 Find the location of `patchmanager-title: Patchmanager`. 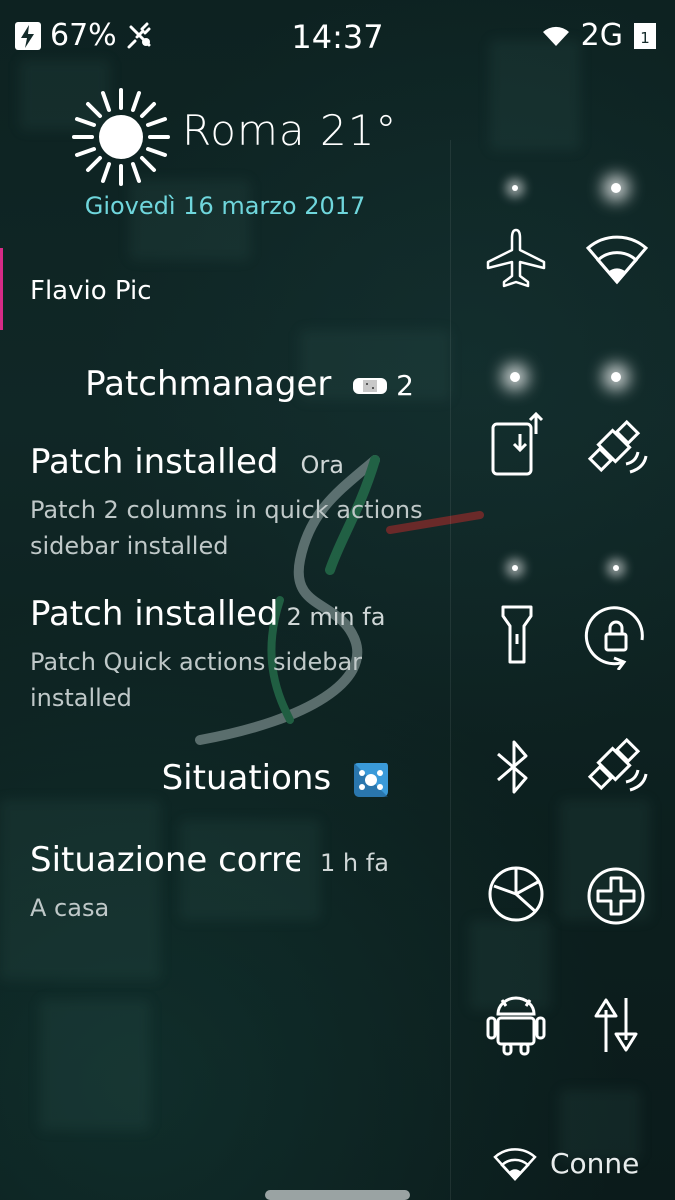

patchmanager-title: Patchmanager is located at coordinates (208, 384).